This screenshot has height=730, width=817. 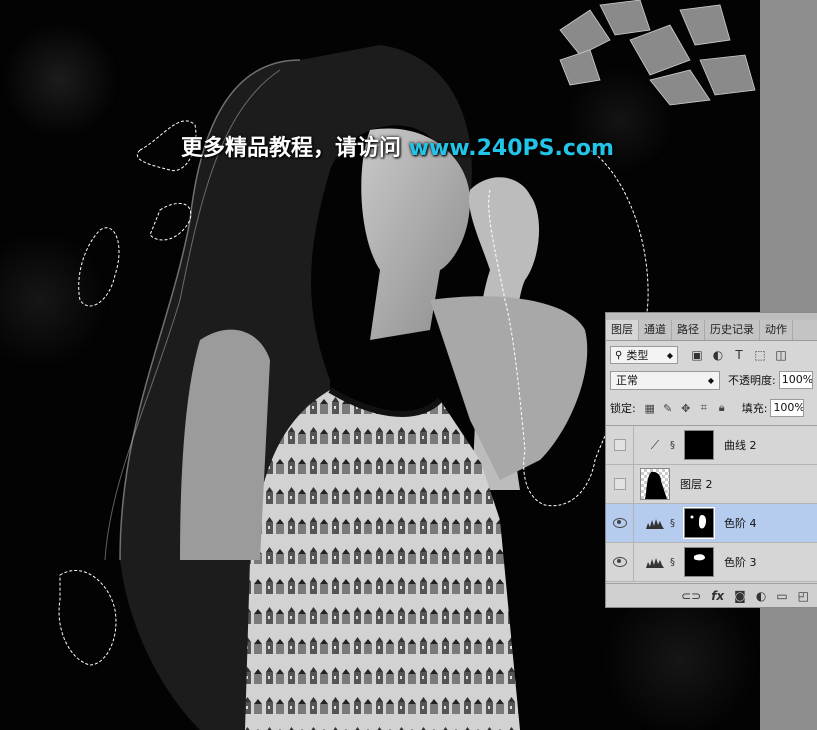 What do you see at coordinates (760, 355) in the screenshot?
I see `filter-shape-icon: ⬚` at bounding box center [760, 355].